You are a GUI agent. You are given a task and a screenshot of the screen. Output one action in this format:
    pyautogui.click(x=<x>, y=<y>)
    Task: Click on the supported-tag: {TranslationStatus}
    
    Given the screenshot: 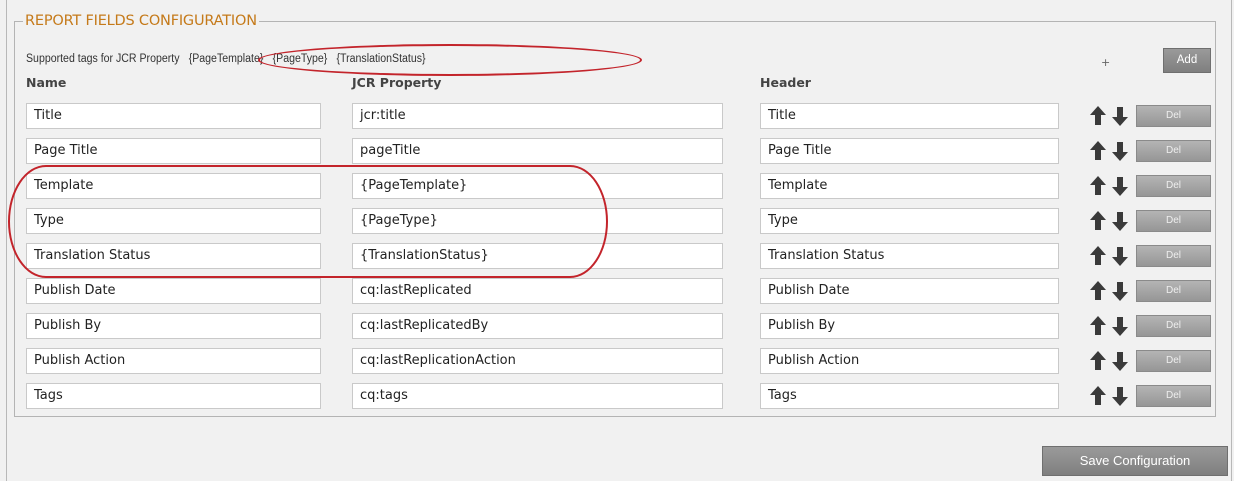 What is the action you would take?
    pyautogui.click(x=381, y=59)
    